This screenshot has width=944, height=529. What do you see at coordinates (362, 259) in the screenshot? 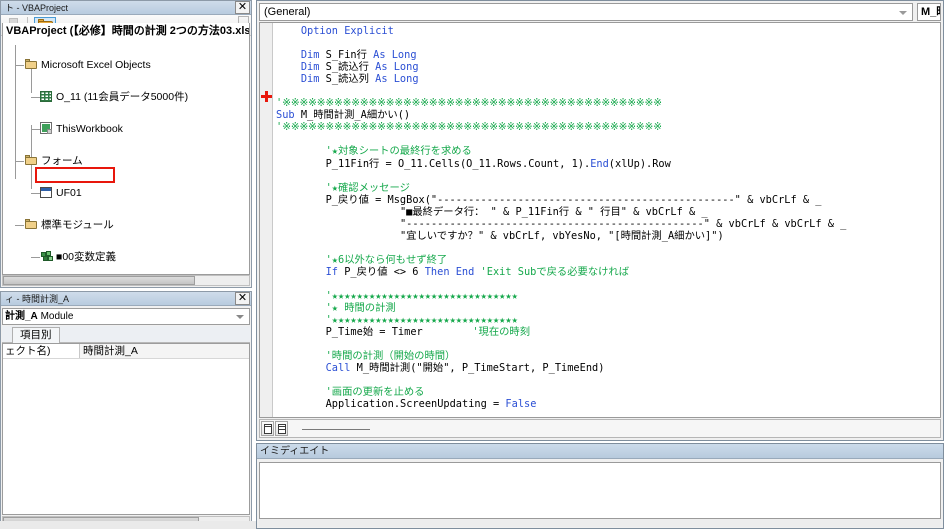
I see `code-line: '★6以外なら何もせず終了` at bounding box center [362, 259].